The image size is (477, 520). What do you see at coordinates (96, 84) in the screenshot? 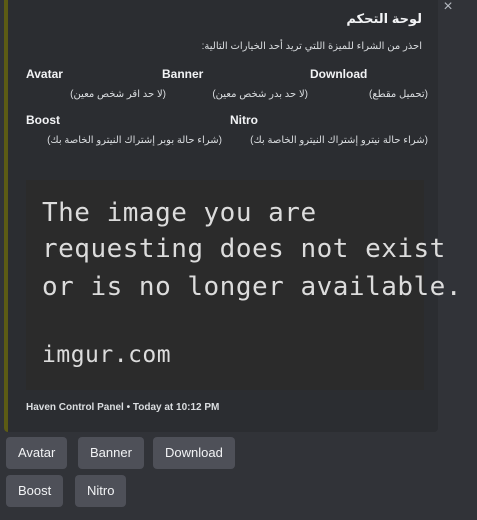
I see `field-avatar: Avatar (لا حد اقر شخص معين)` at bounding box center [96, 84].